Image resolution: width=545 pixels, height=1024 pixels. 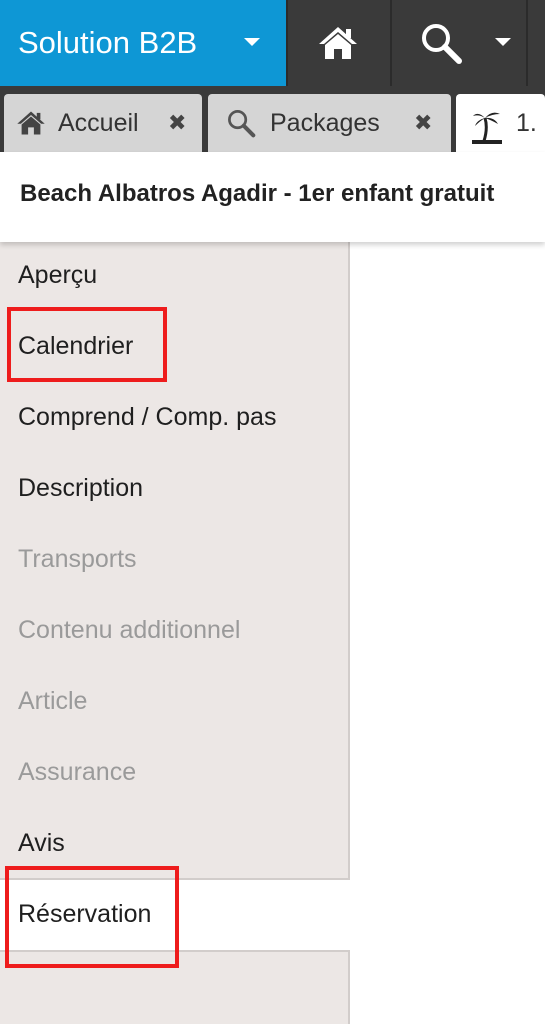 I want to click on sidebar-item-apercu: Aperçu, so click(x=57, y=275).